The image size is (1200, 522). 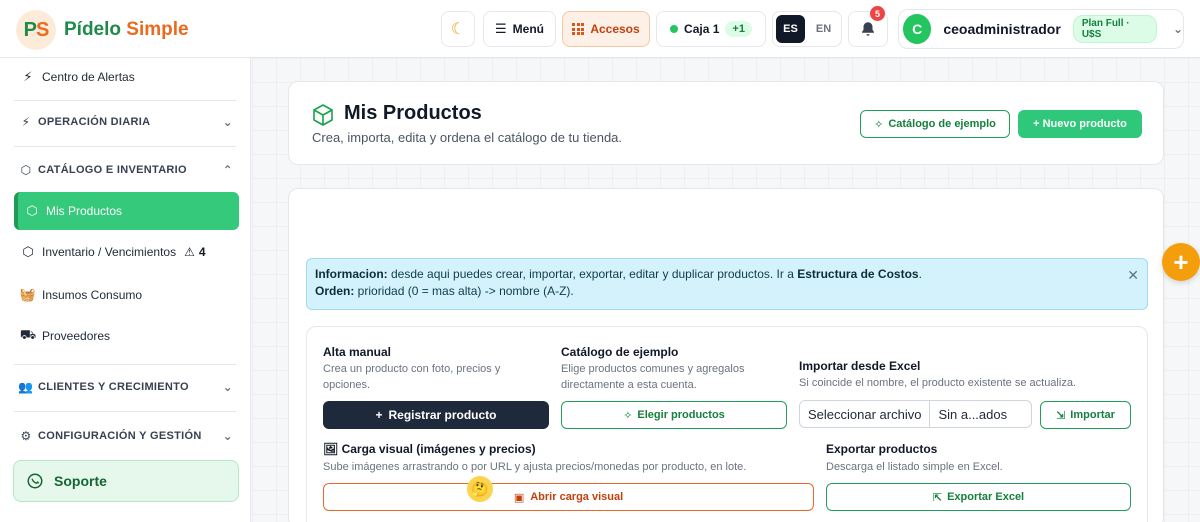 I want to click on file-input: Seleccionar archivo Sin a...ados, so click(x=915, y=414).